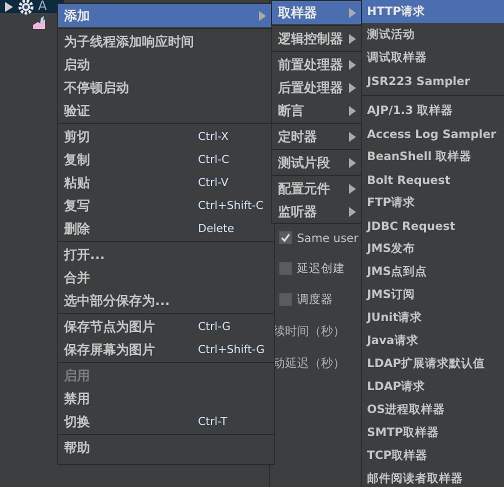 The width and height of the screenshot is (504, 487). What do you see at coordinates (166, 228) in the screenshot?
I see `menu-item: 删除 Delete` at bounding box center [166, 228].